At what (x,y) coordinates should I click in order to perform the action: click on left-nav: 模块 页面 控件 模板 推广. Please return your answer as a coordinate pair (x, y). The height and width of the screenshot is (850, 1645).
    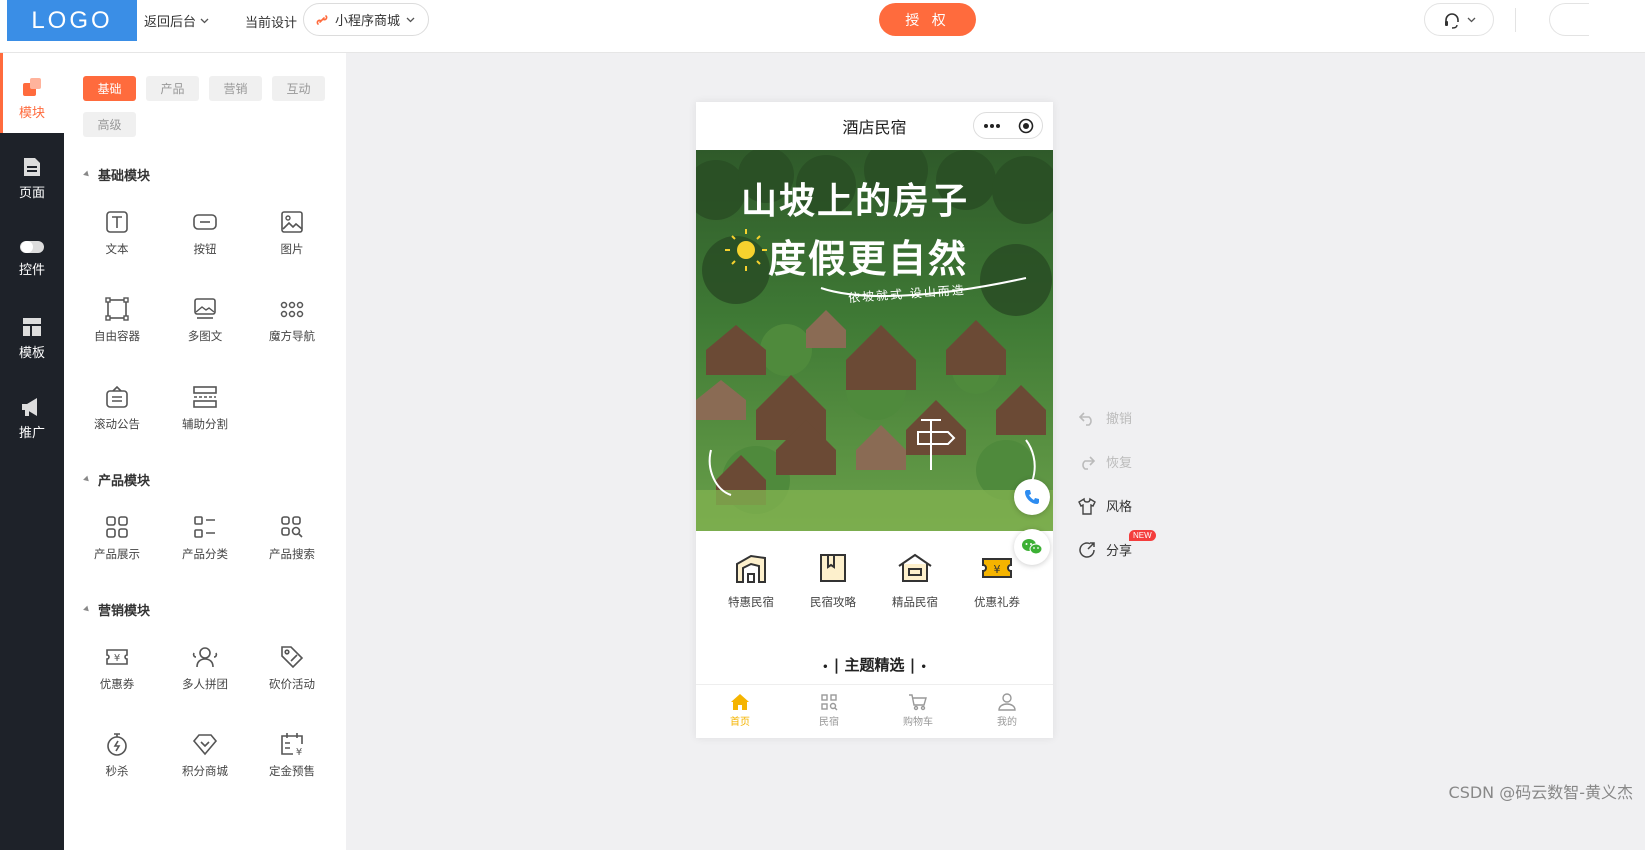
    Looking at the image, I should click on (32, 451).